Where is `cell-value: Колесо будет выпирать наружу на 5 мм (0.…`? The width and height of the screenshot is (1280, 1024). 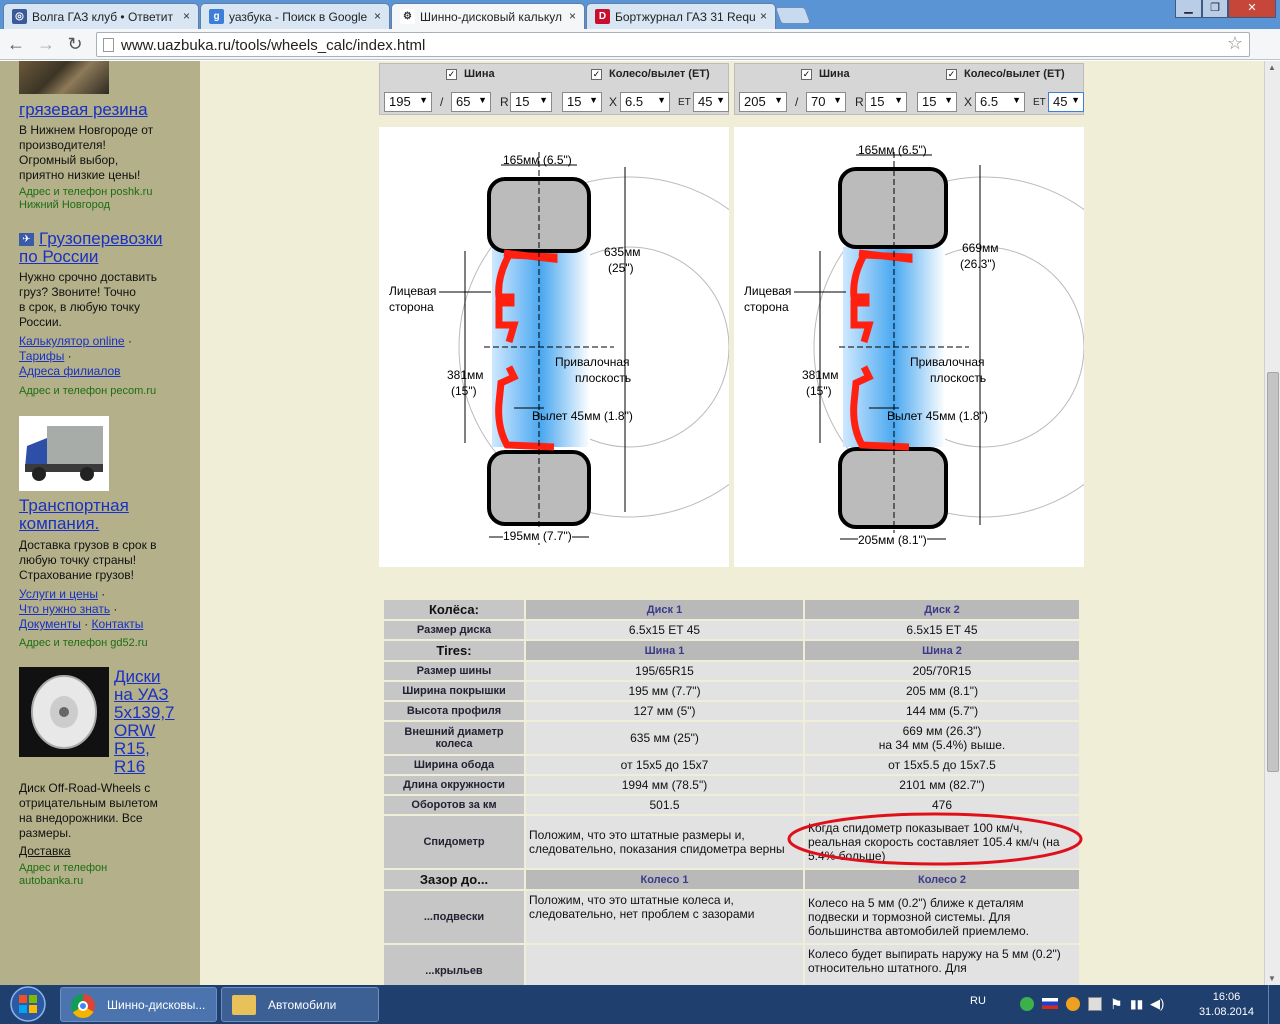 cell-value: Колесо будет выпирать наружу на 5 мм (0.… is located at coordinates (942, 965).